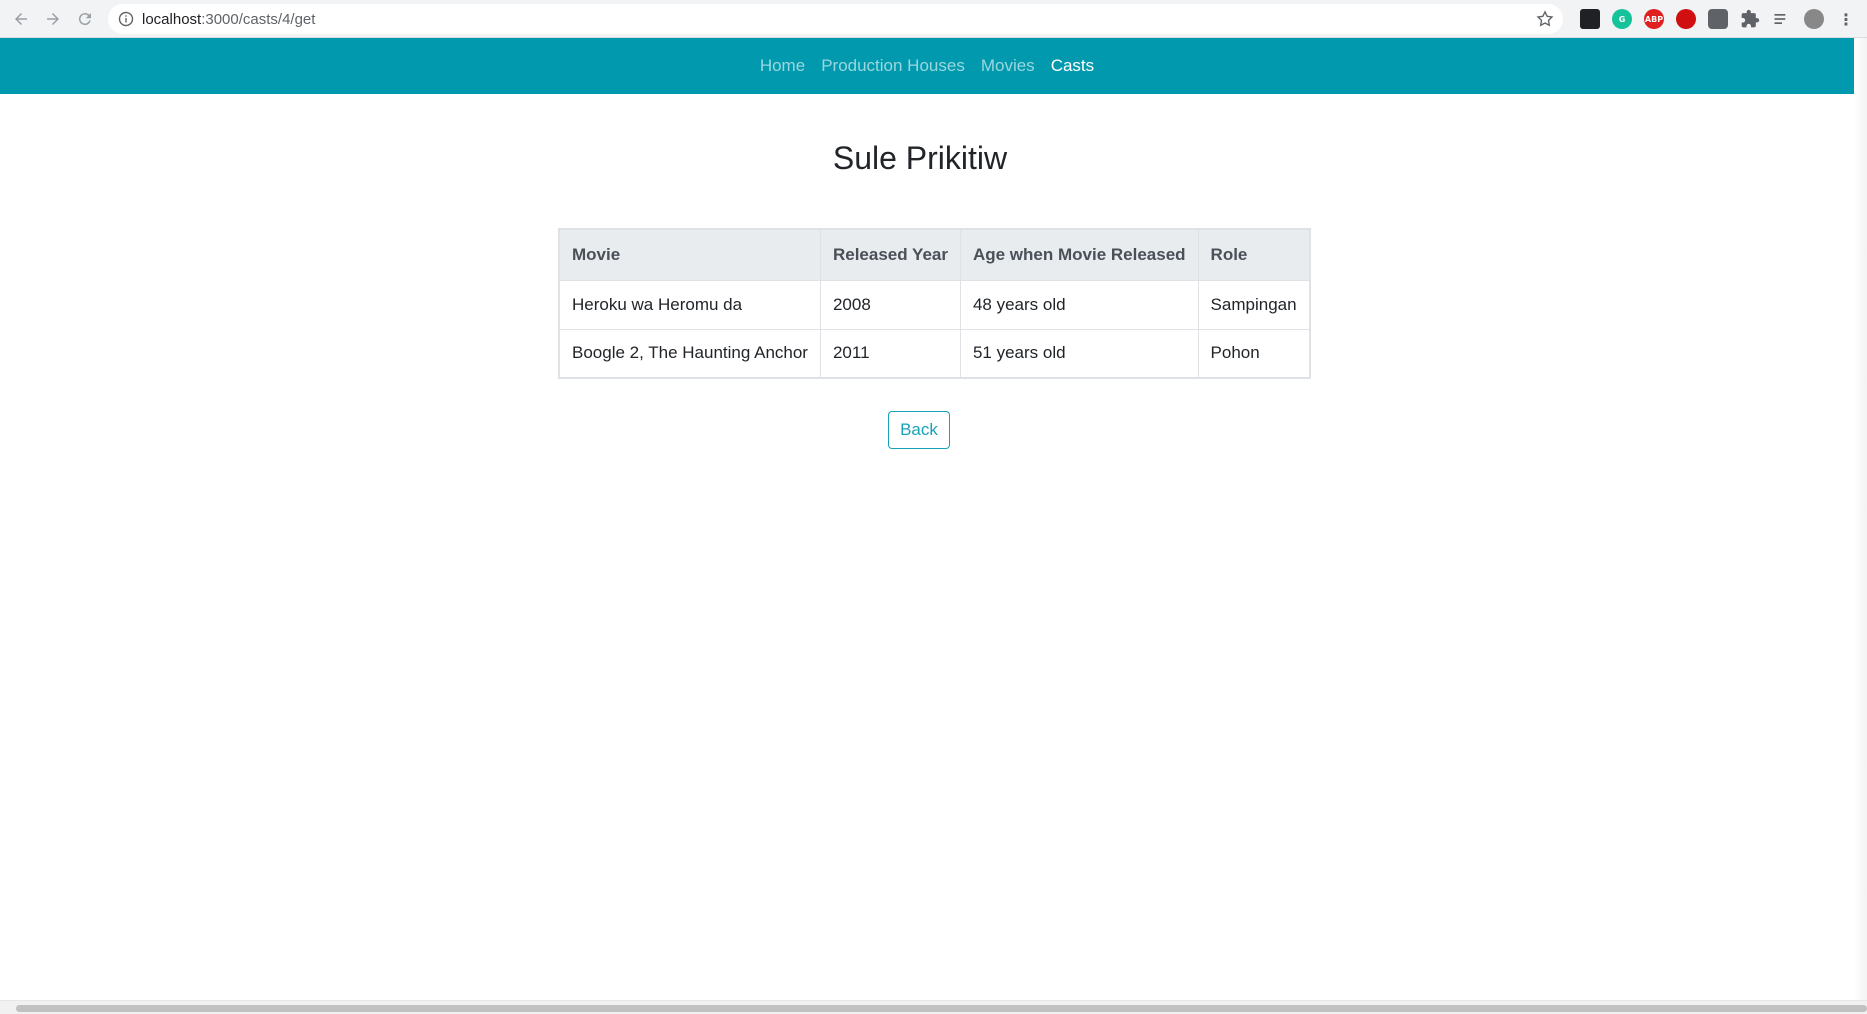 Image resolution: width=1867 pixels, height=1014 pixels. What do you see at coordinates (782, 66) in the screenshot?
I see `nav-home: Home` at bounding box center [782, 66].